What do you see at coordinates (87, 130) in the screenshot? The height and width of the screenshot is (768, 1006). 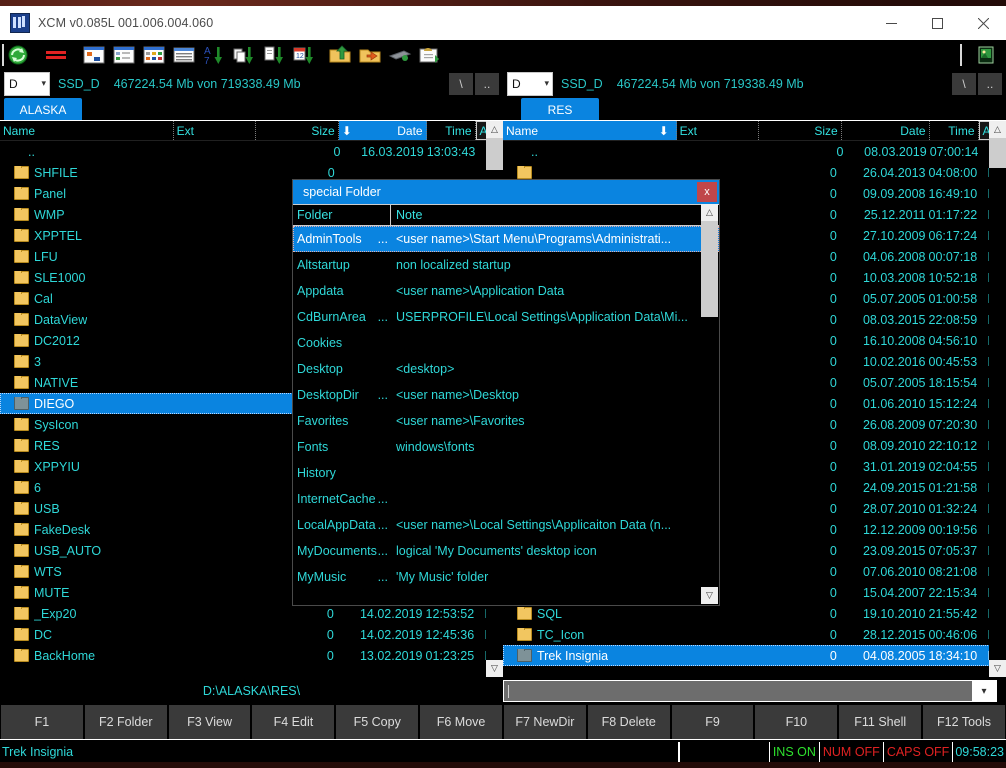 I see `left-header-name: Name` at bounding box center [87, 130].